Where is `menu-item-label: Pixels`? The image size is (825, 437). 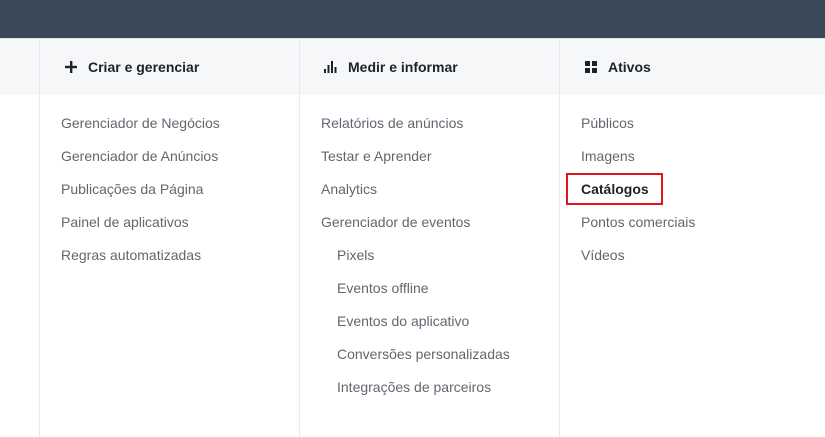 menu-item-label: Pixels is located at coordinates (356, 255).